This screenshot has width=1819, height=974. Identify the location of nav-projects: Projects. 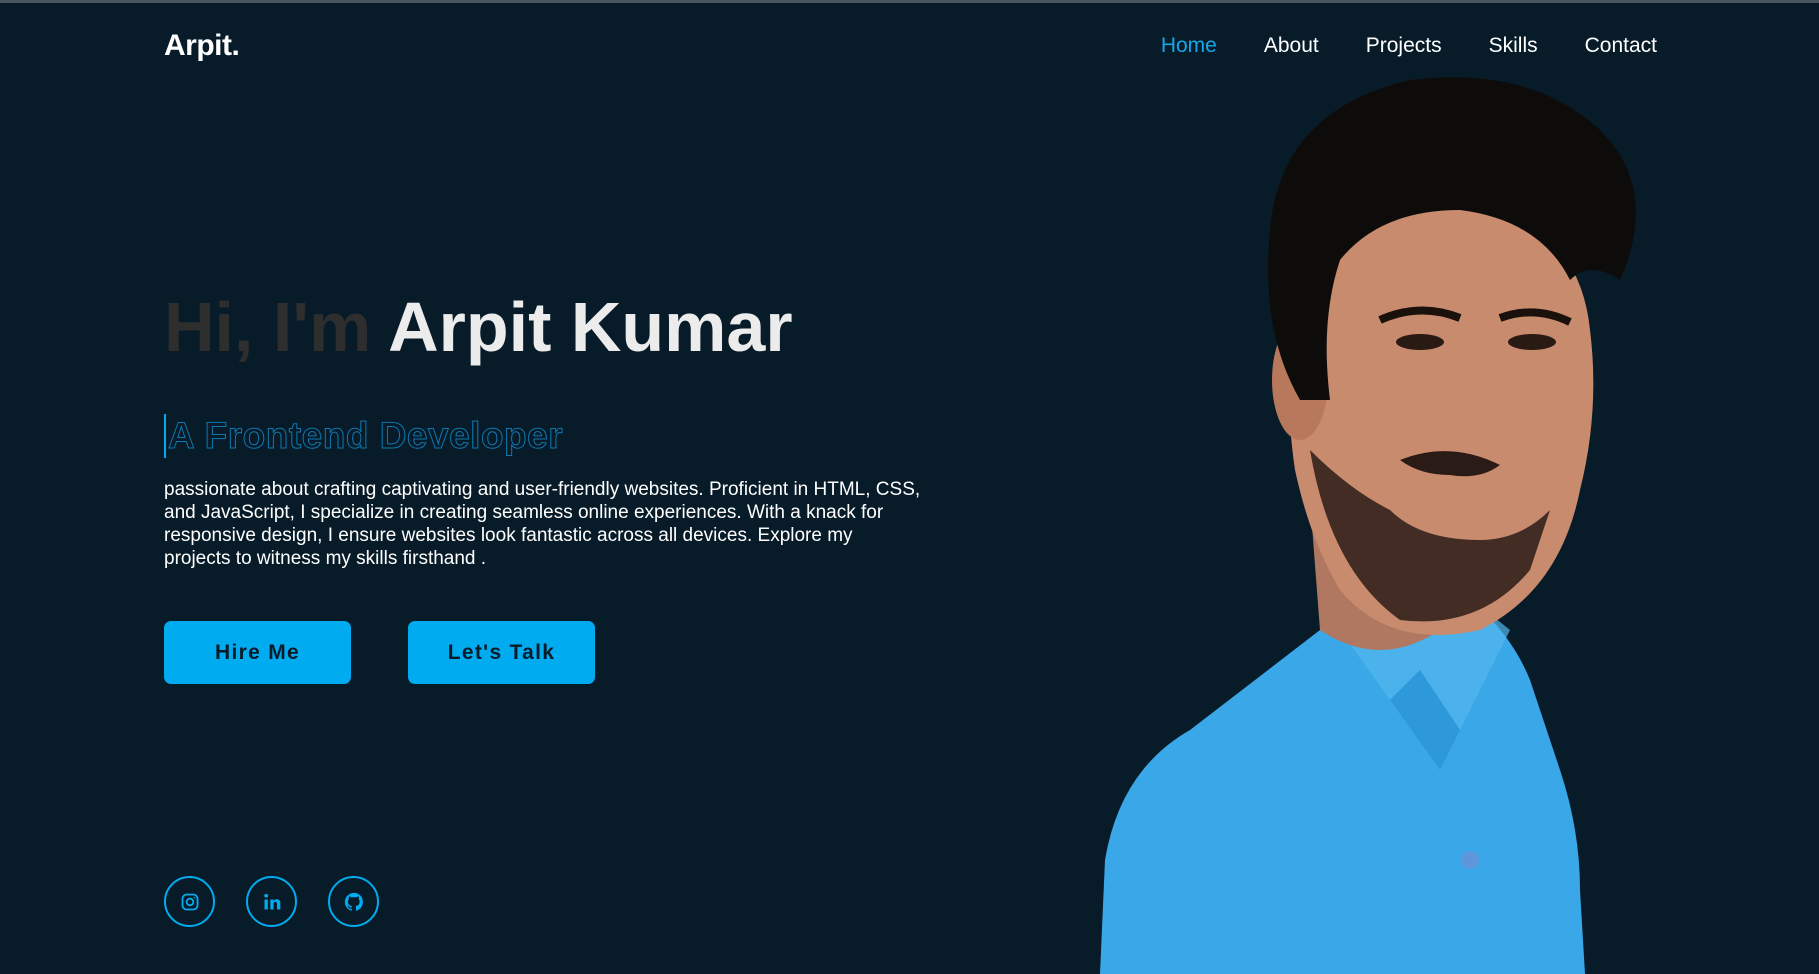
(1404, 46).